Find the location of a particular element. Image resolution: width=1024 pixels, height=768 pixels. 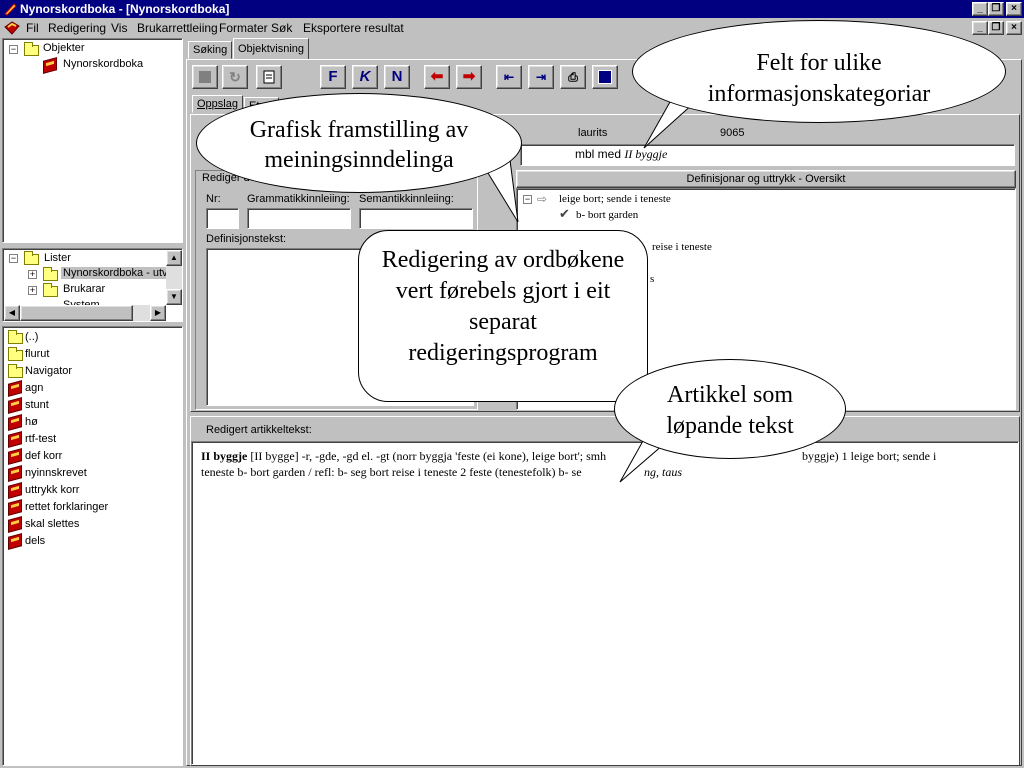

arrow-right-icon: ➡ is located at coordinates (469, 76).